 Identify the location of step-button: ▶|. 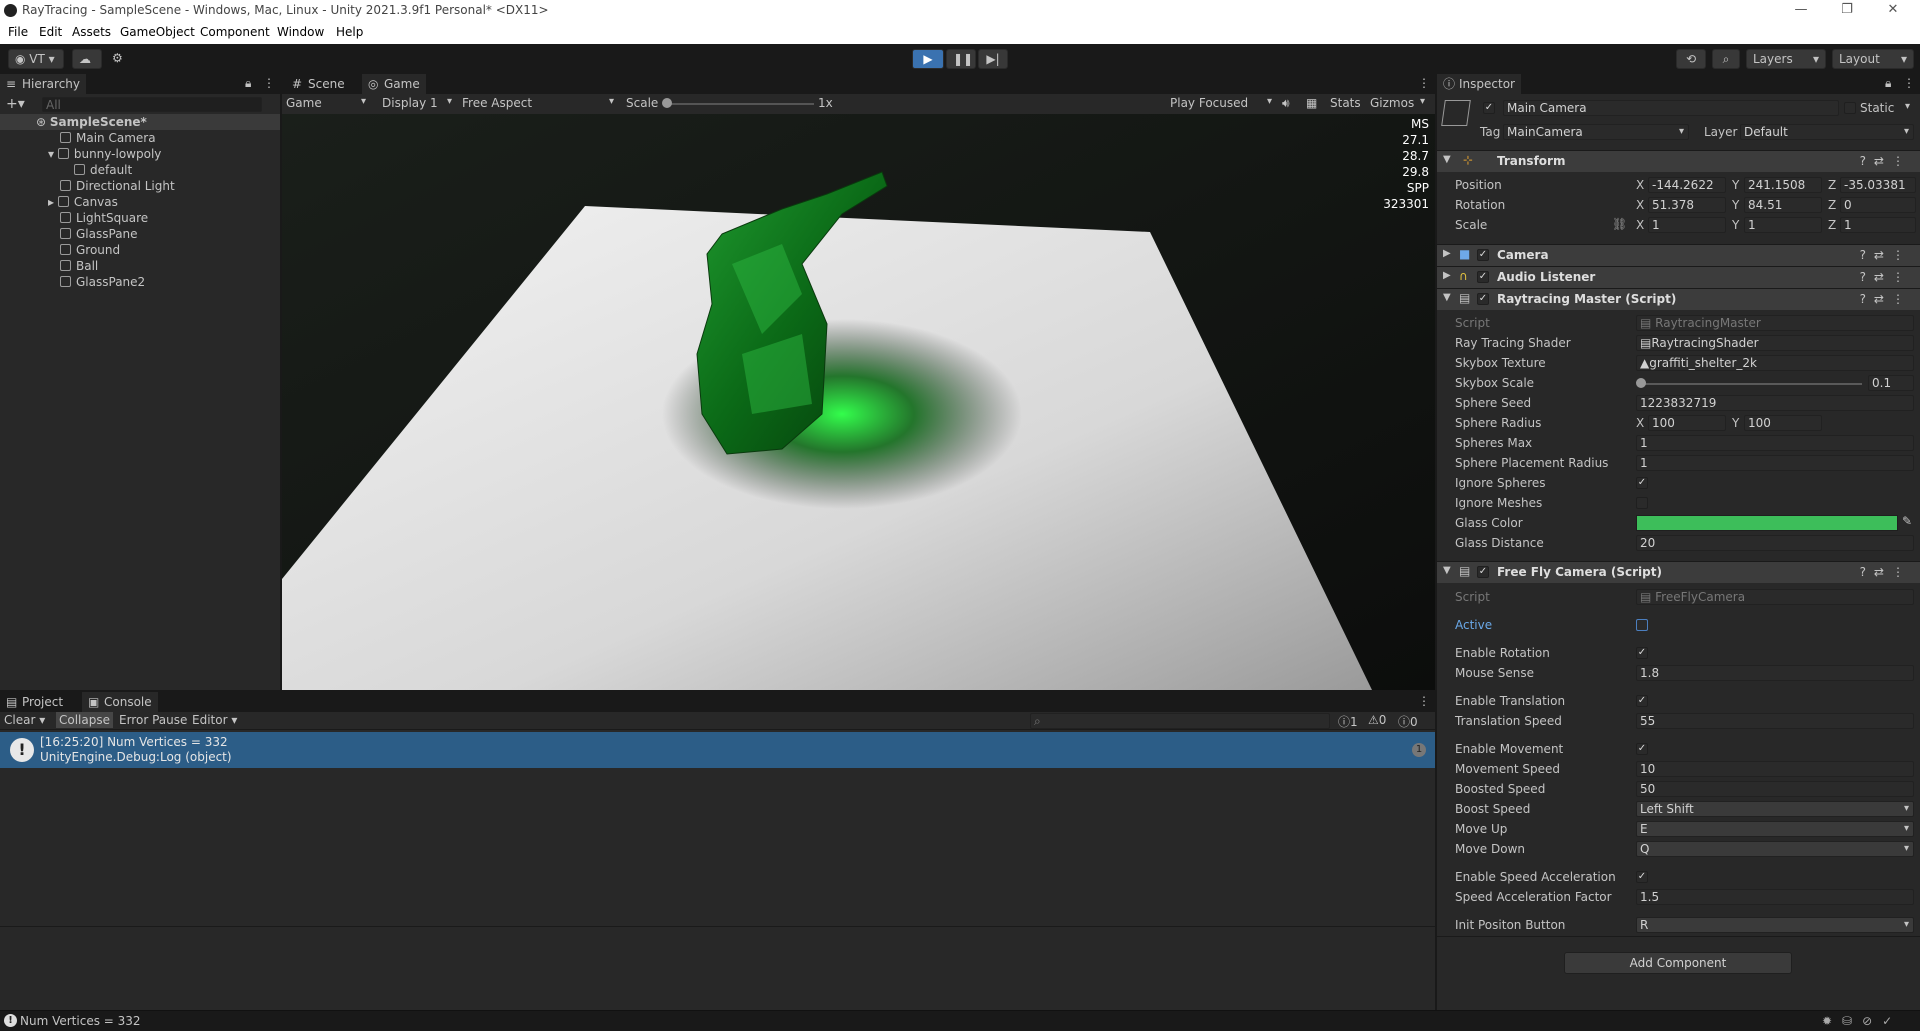
(993, 59).